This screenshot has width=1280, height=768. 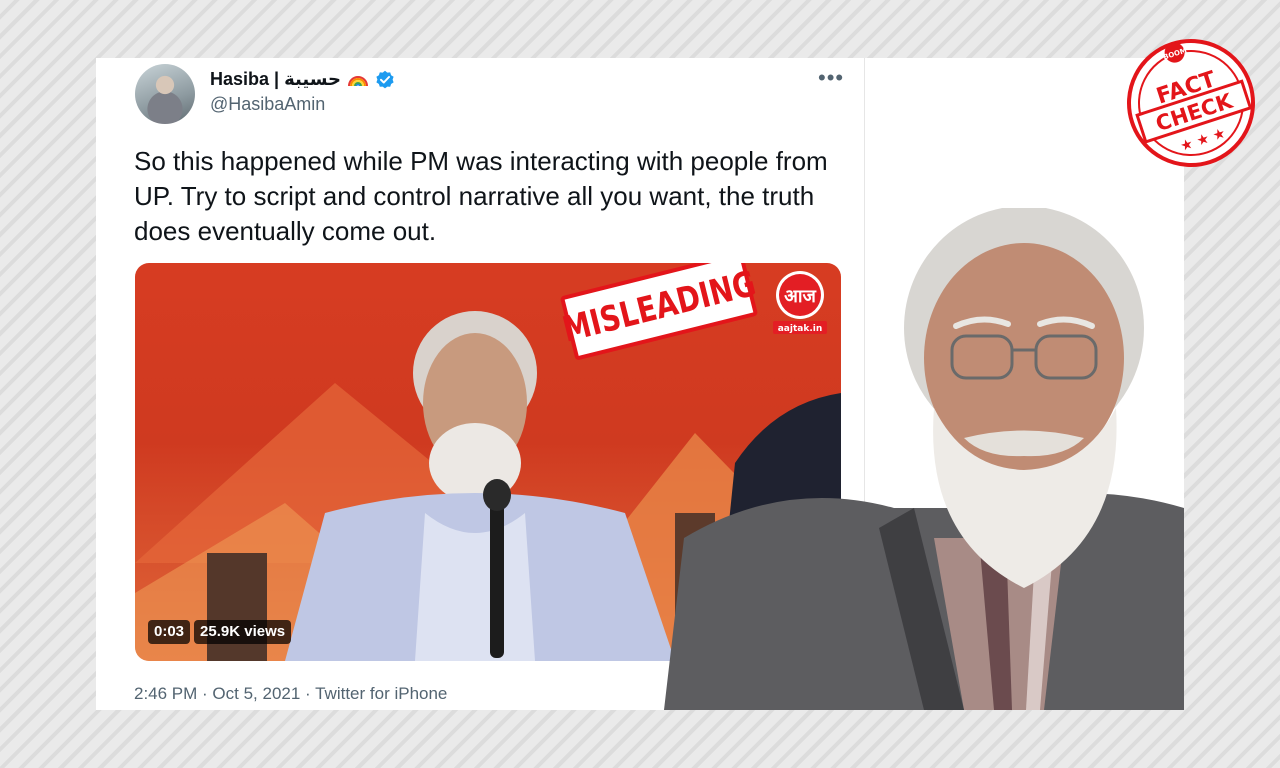 What do you see at coordinates (1191, 103) in the screenshot?
I see `fact-check-stamp: BOOM FACT CHECK ★ ★ ★` at bounding box center [1191, 103].